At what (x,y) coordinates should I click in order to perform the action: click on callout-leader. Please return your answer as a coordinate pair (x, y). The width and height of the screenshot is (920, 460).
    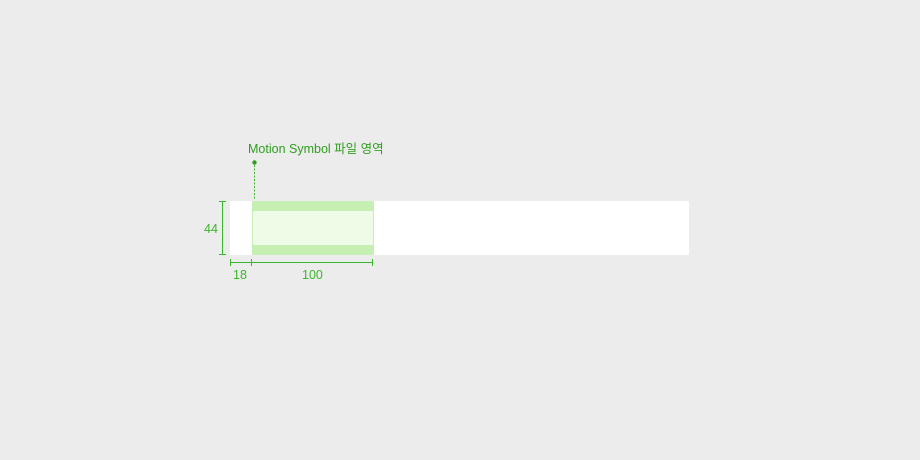
    Looking at the image, I should click on (254, 180).